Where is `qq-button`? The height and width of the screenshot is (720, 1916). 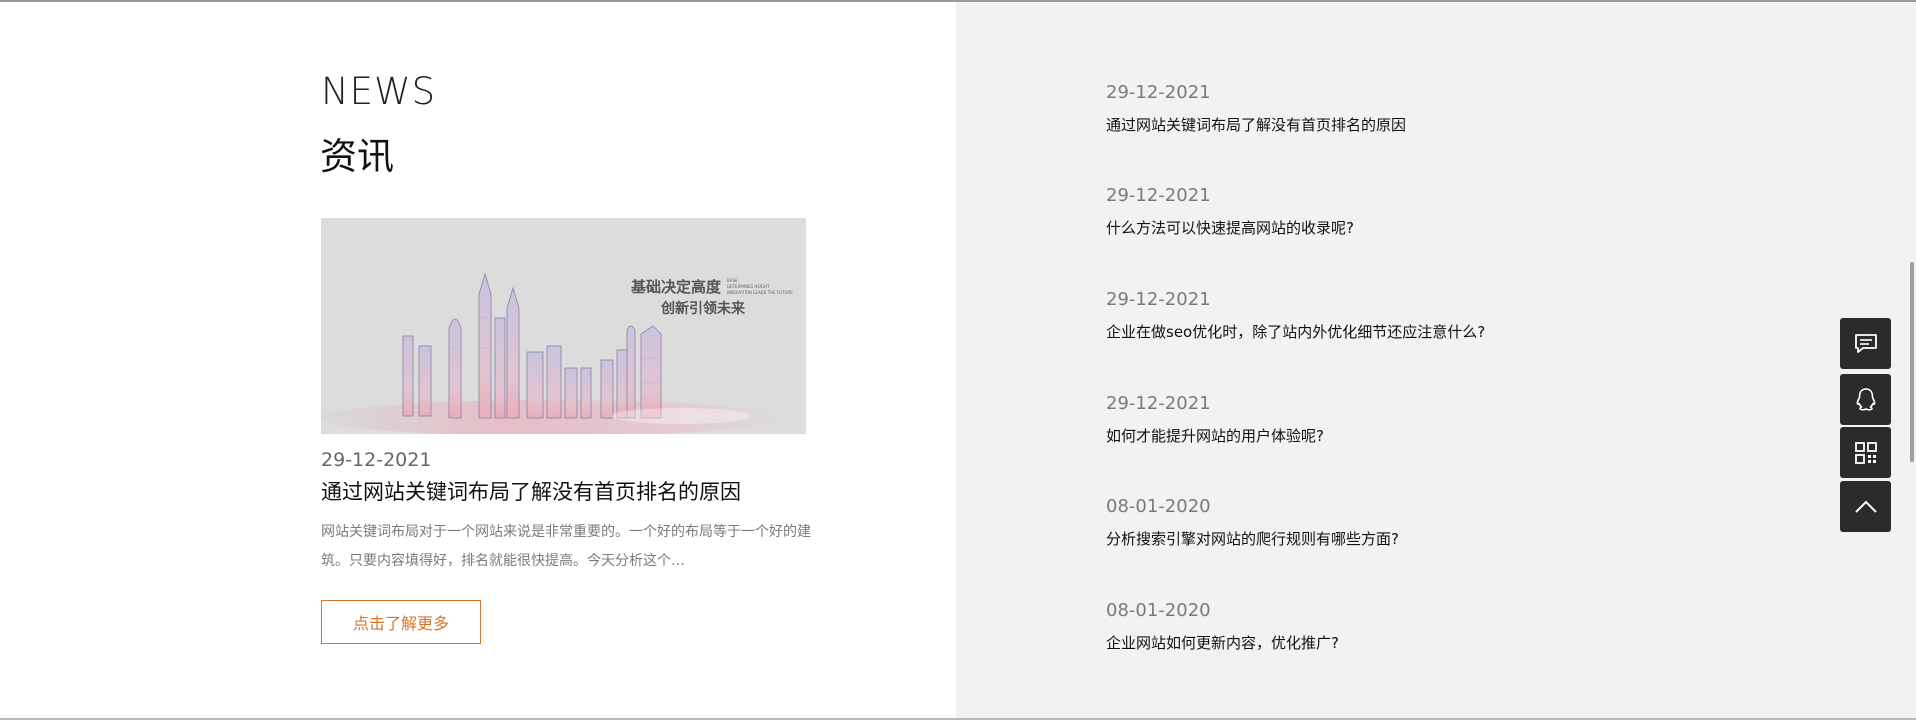
qq-button is located at coordinates (1865, 399).